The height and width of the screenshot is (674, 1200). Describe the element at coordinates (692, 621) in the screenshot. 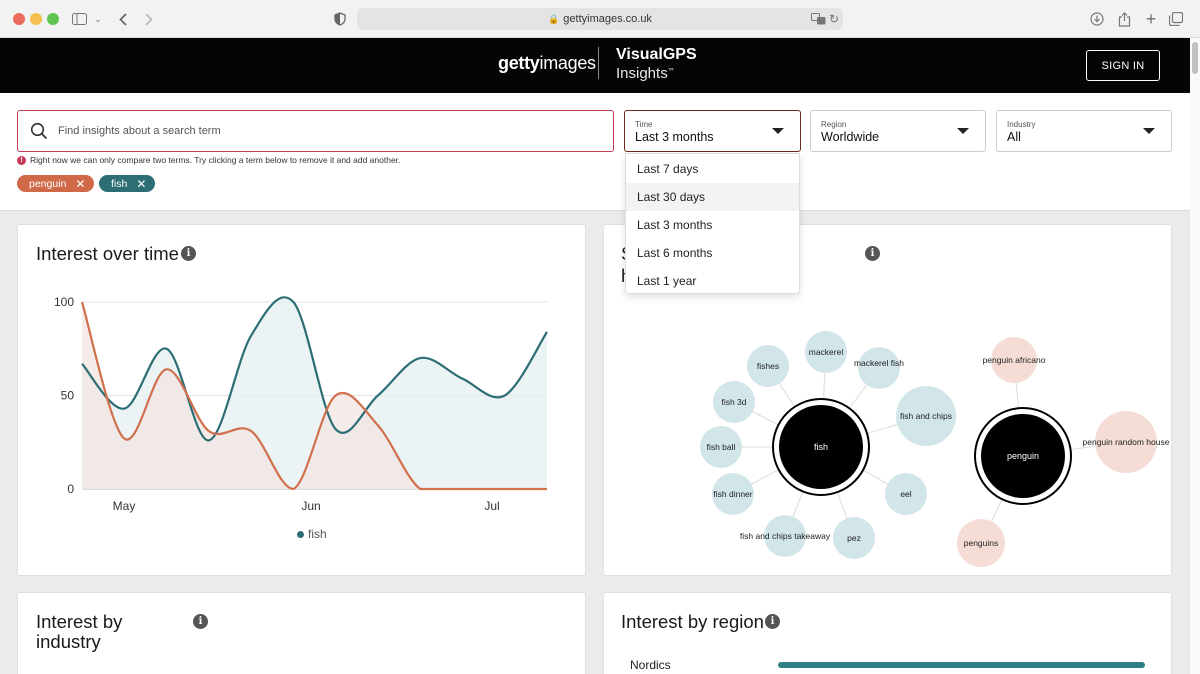

I see `card-title: Interest by region` at that location.